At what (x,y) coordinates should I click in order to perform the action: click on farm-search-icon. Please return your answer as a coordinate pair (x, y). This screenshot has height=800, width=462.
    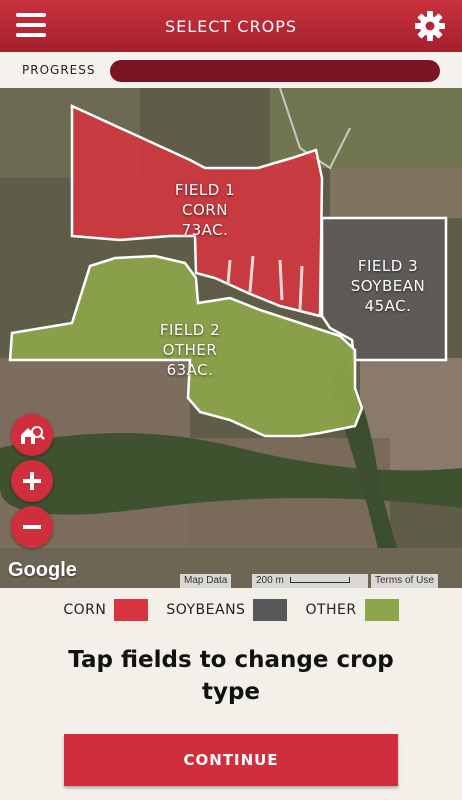
    Looking at the image, I should click on (32, 435).